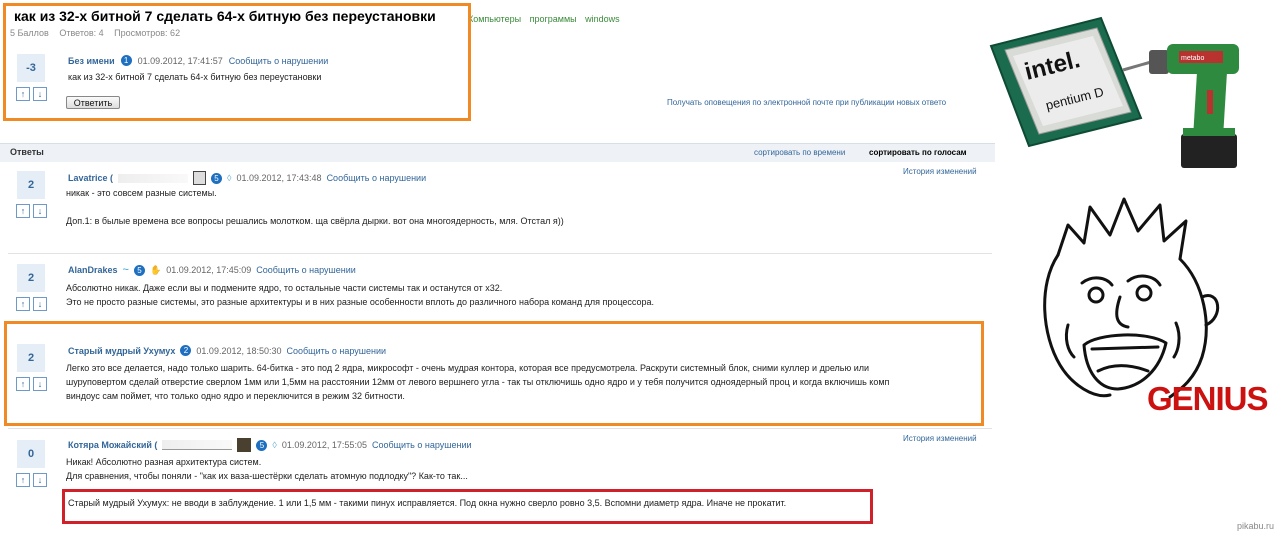  I want to click on answers-bar, so click(497, 152).